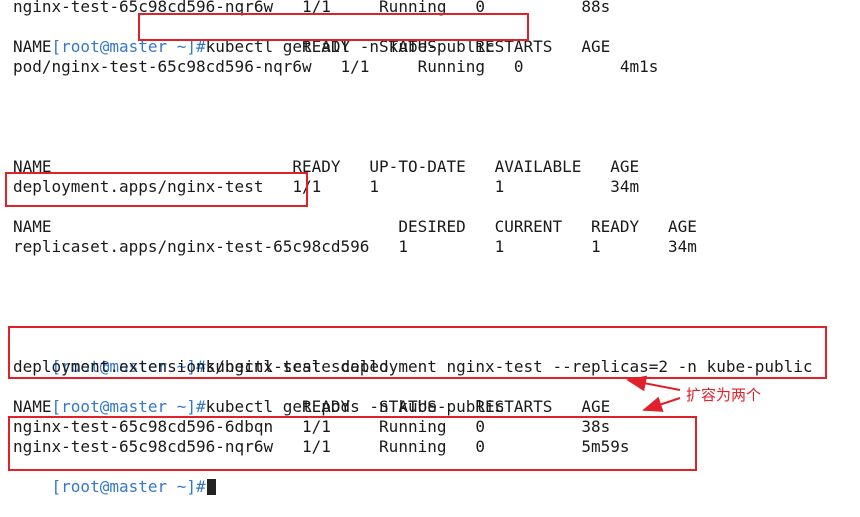  I want to click on text-cursor, so click(211, 487).